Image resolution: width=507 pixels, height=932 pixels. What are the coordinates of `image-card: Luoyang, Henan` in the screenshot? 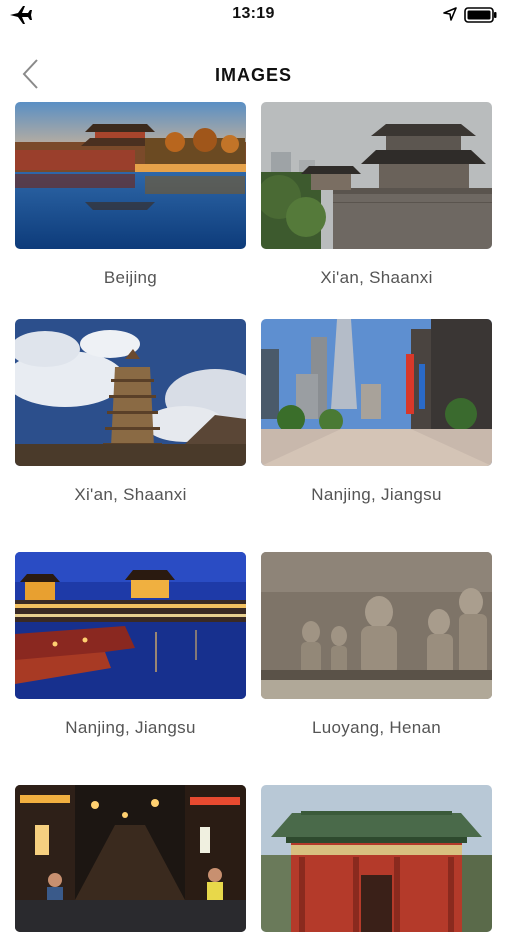 It's located at (376, 644).